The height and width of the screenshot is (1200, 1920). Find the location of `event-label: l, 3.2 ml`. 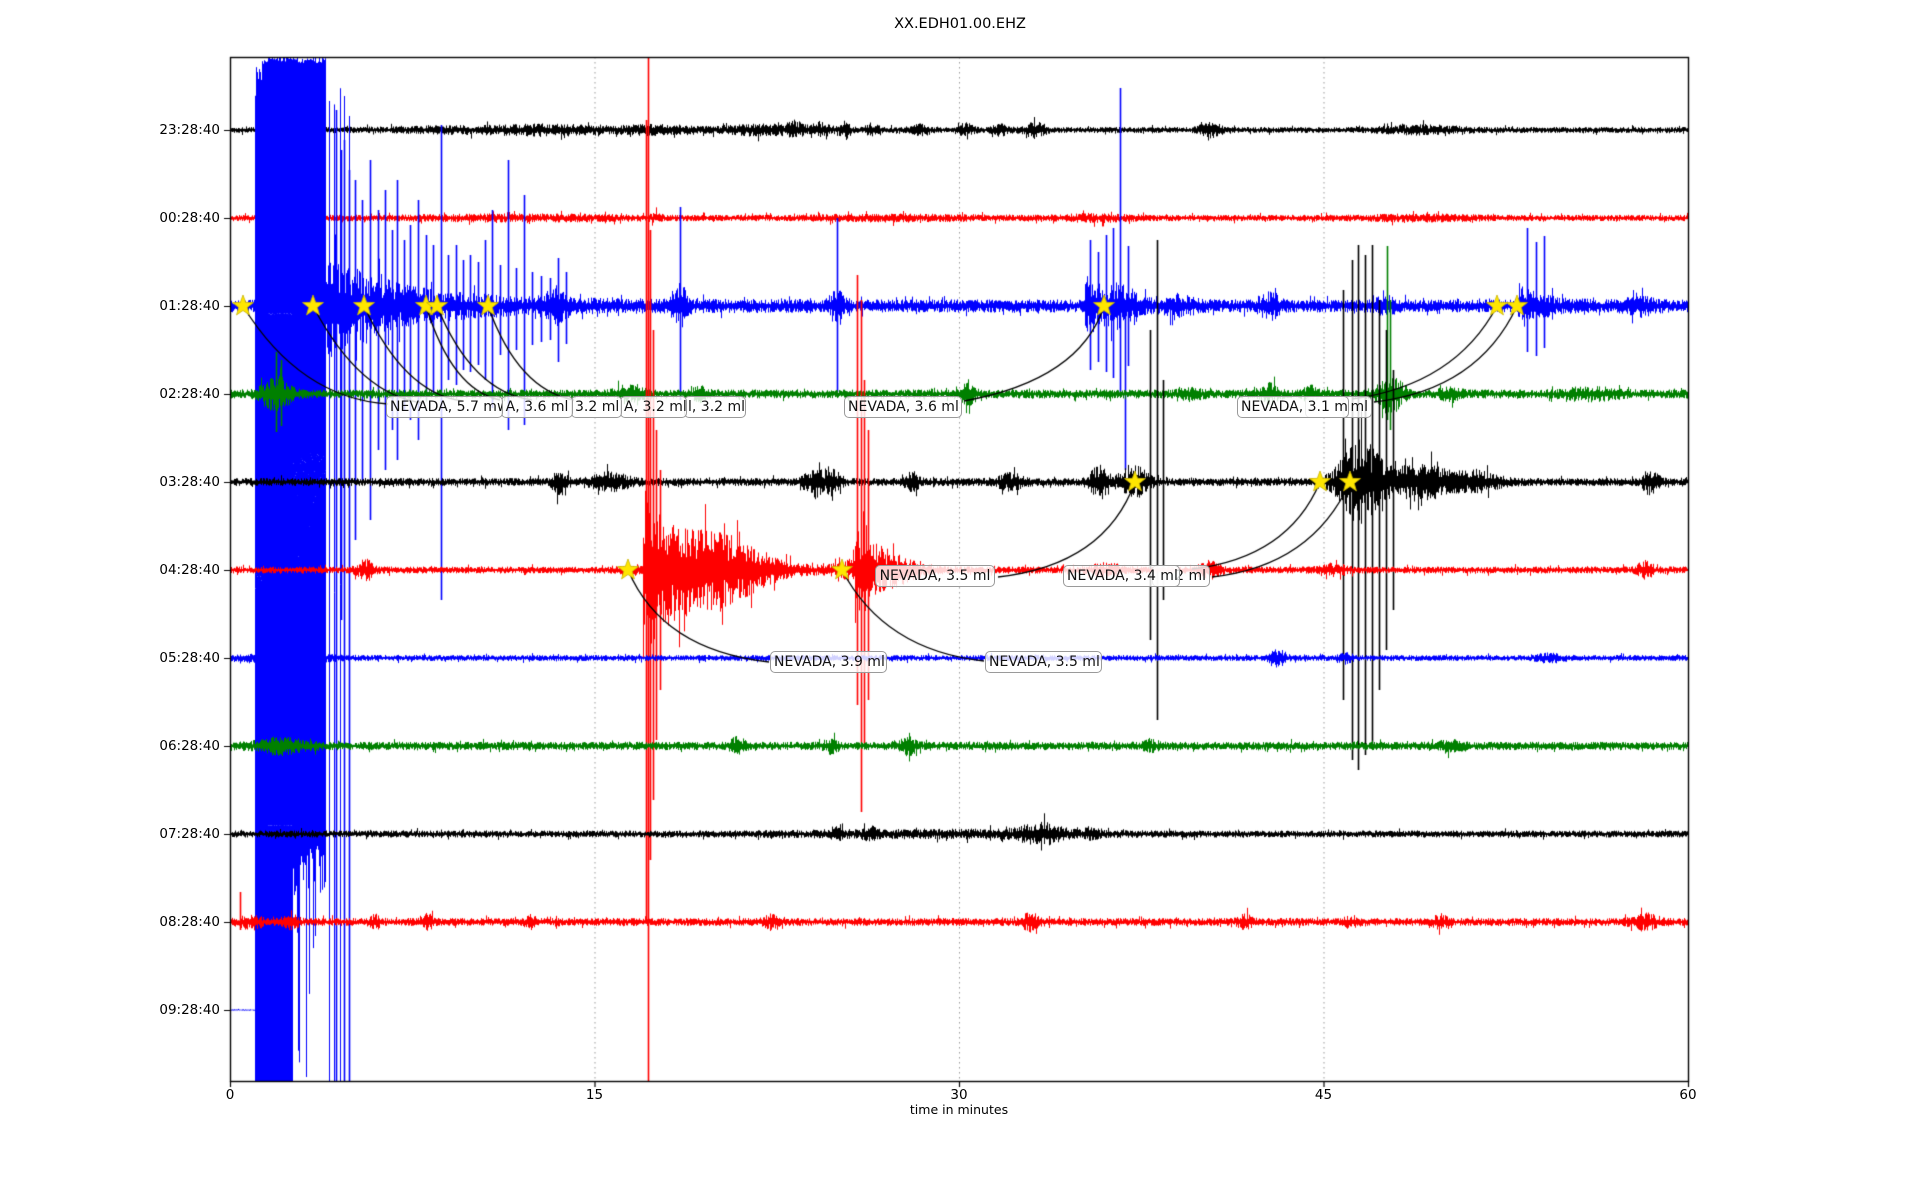

event-label: l, 3.2 ml is located at coordinates (715, 407).